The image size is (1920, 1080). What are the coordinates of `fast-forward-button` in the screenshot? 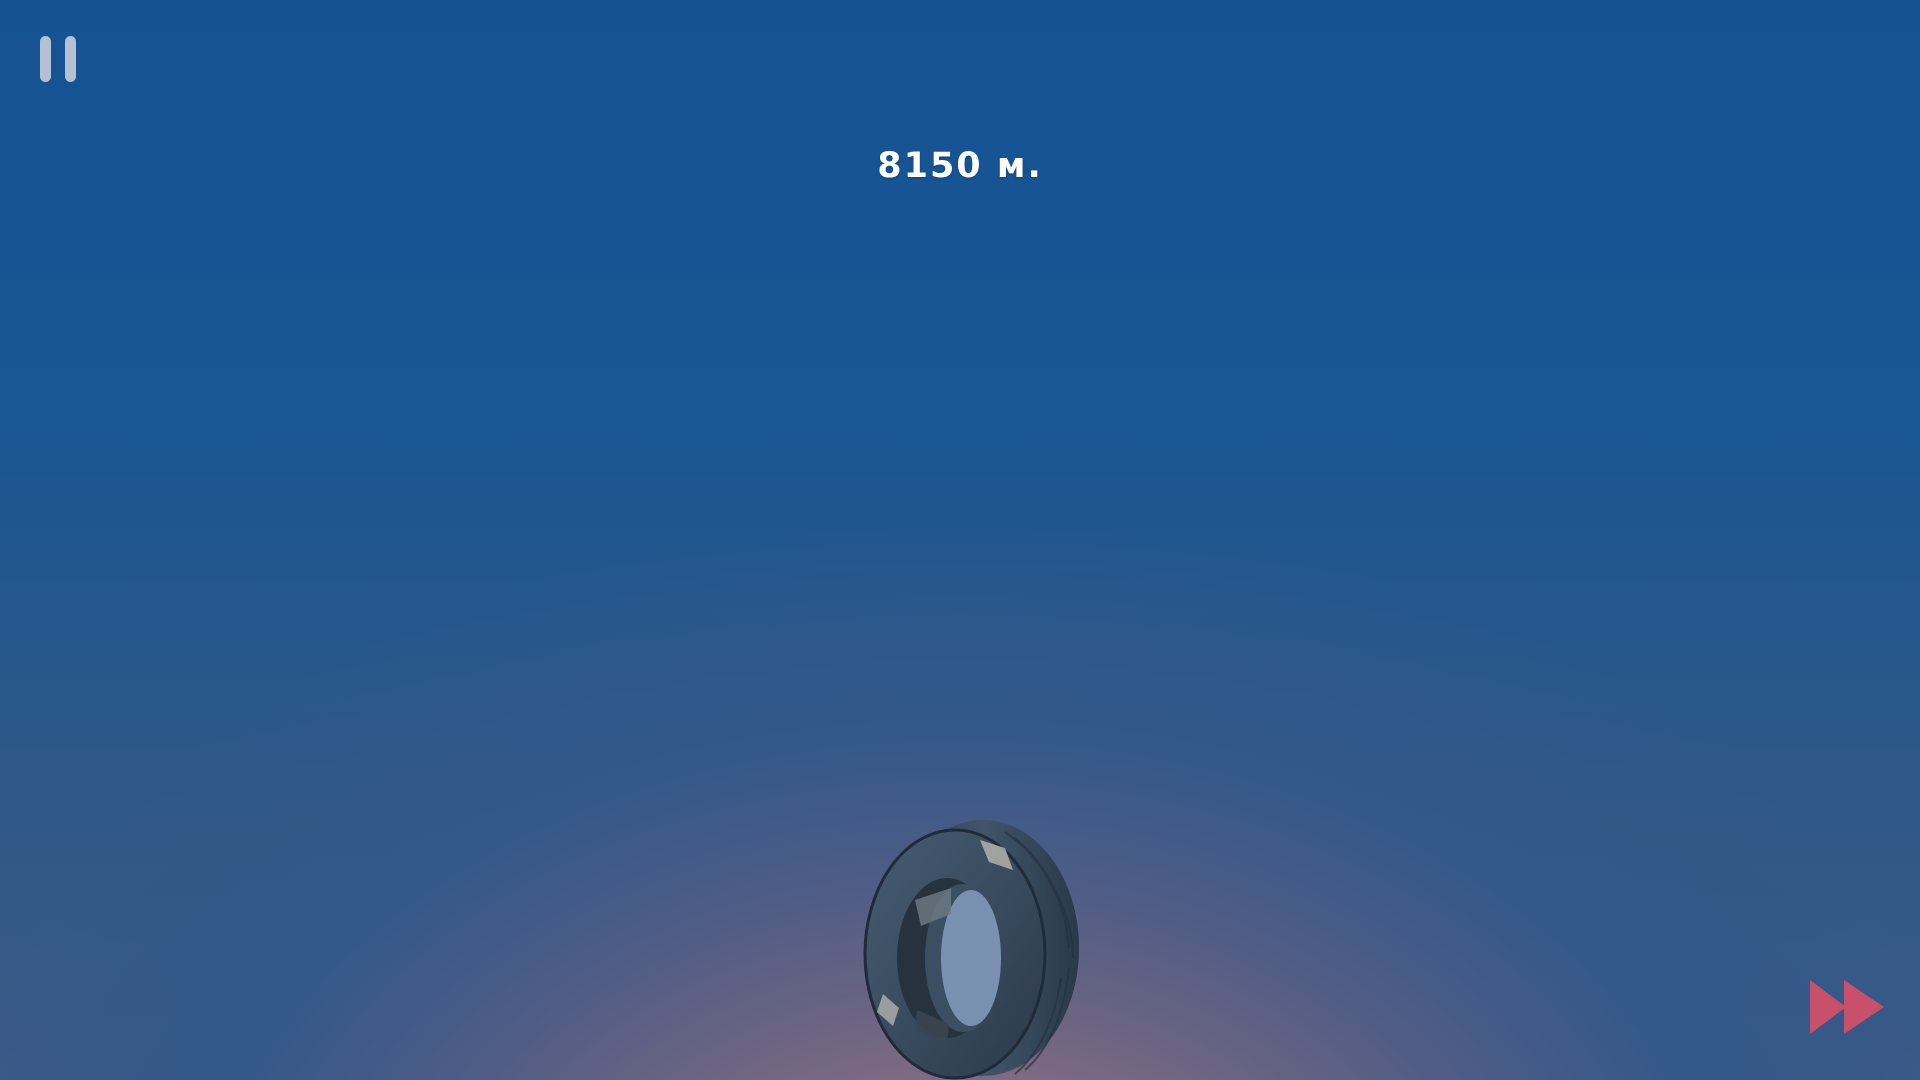 It's located at (1847, 1007).